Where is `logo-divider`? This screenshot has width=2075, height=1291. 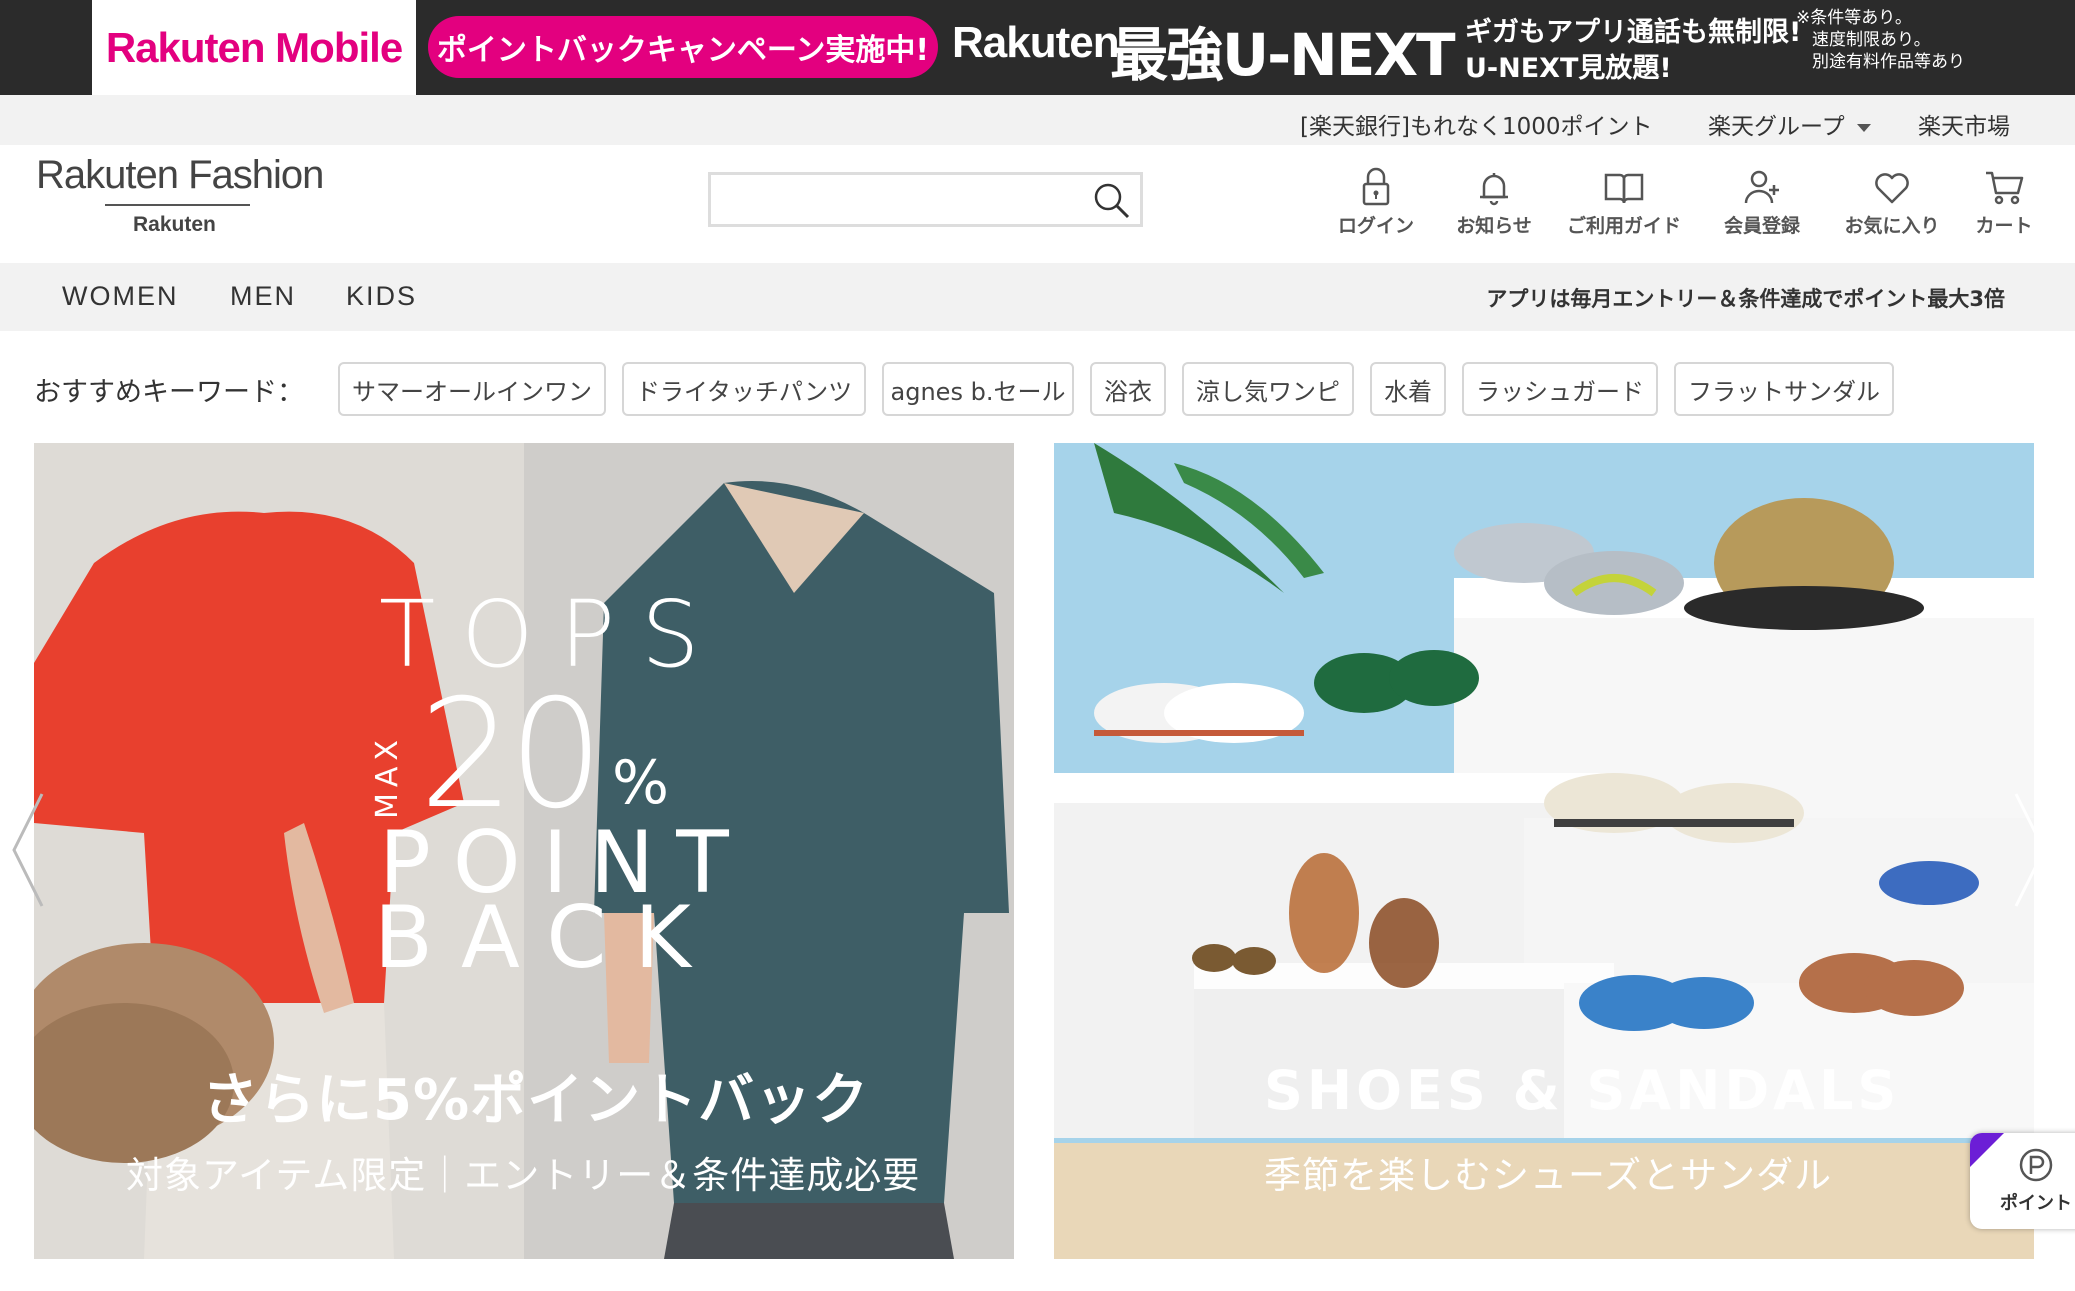
logo-divider is located at coordinates (177, 205).